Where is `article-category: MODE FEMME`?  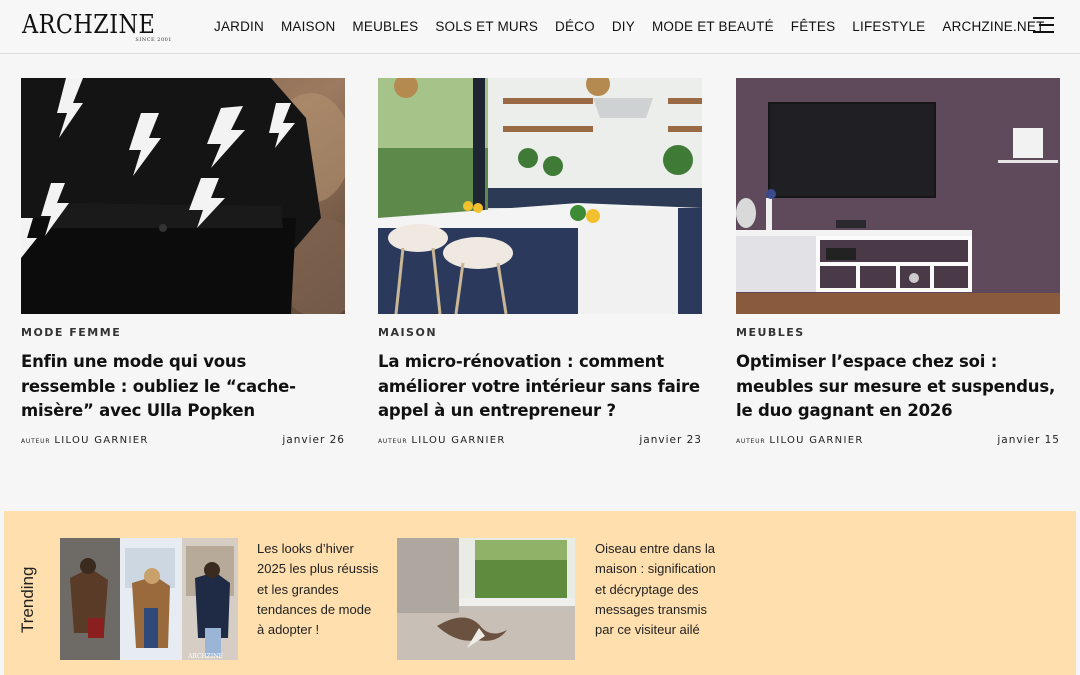 article-category: MODE FEMME is located at coordinates (71, 332).